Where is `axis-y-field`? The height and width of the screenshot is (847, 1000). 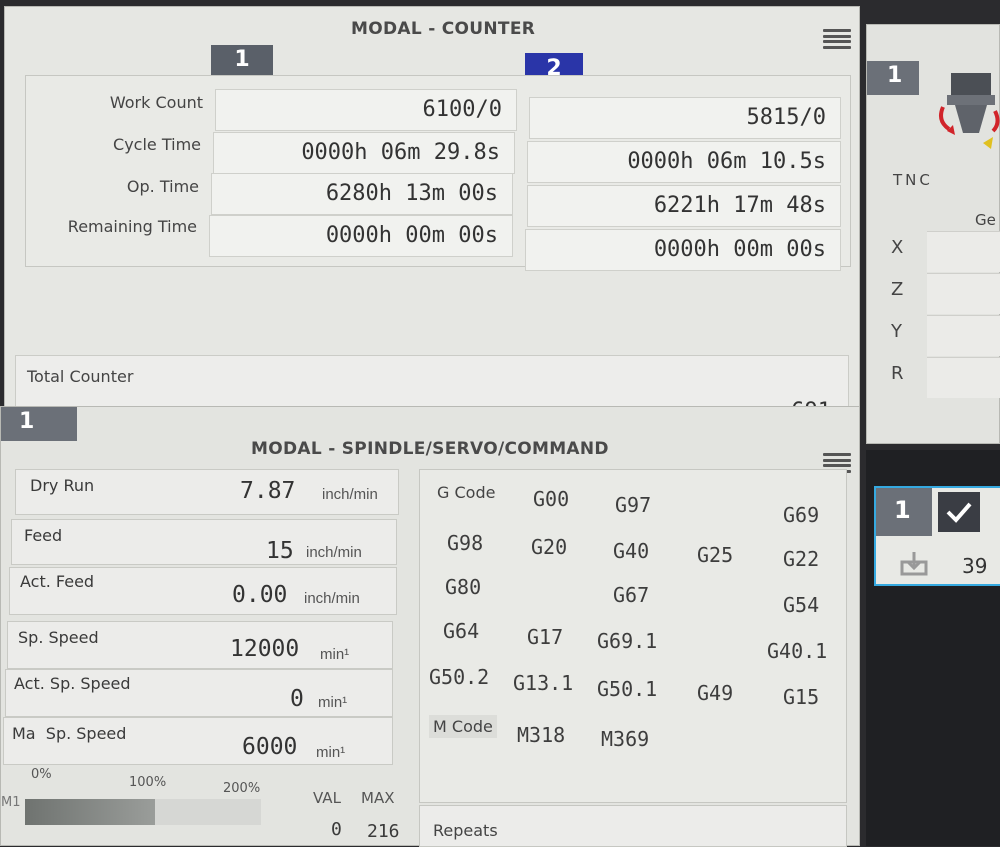
axis-y-field is located at coordinates (963, 335).